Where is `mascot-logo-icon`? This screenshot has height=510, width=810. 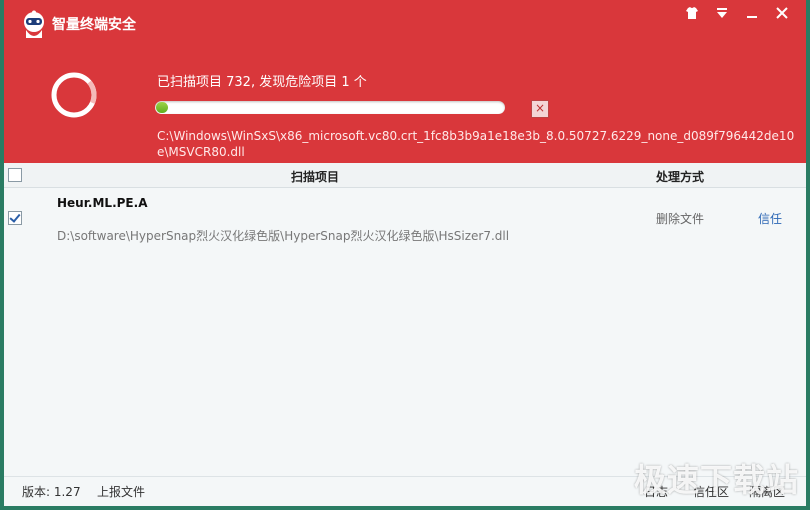 mascot-logo-icon is located at coordinates (34, 24).